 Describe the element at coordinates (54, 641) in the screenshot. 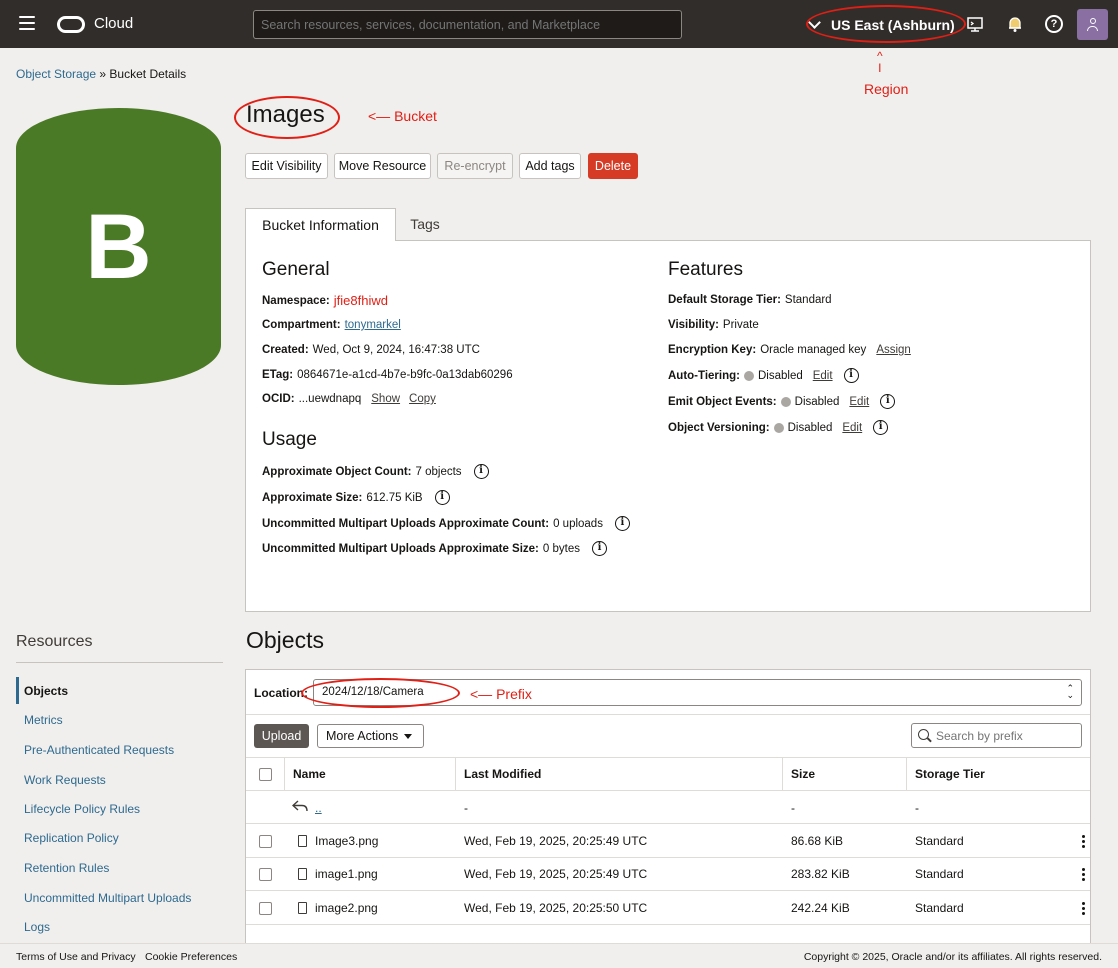

I see `resources-heading: Resources` at that location.